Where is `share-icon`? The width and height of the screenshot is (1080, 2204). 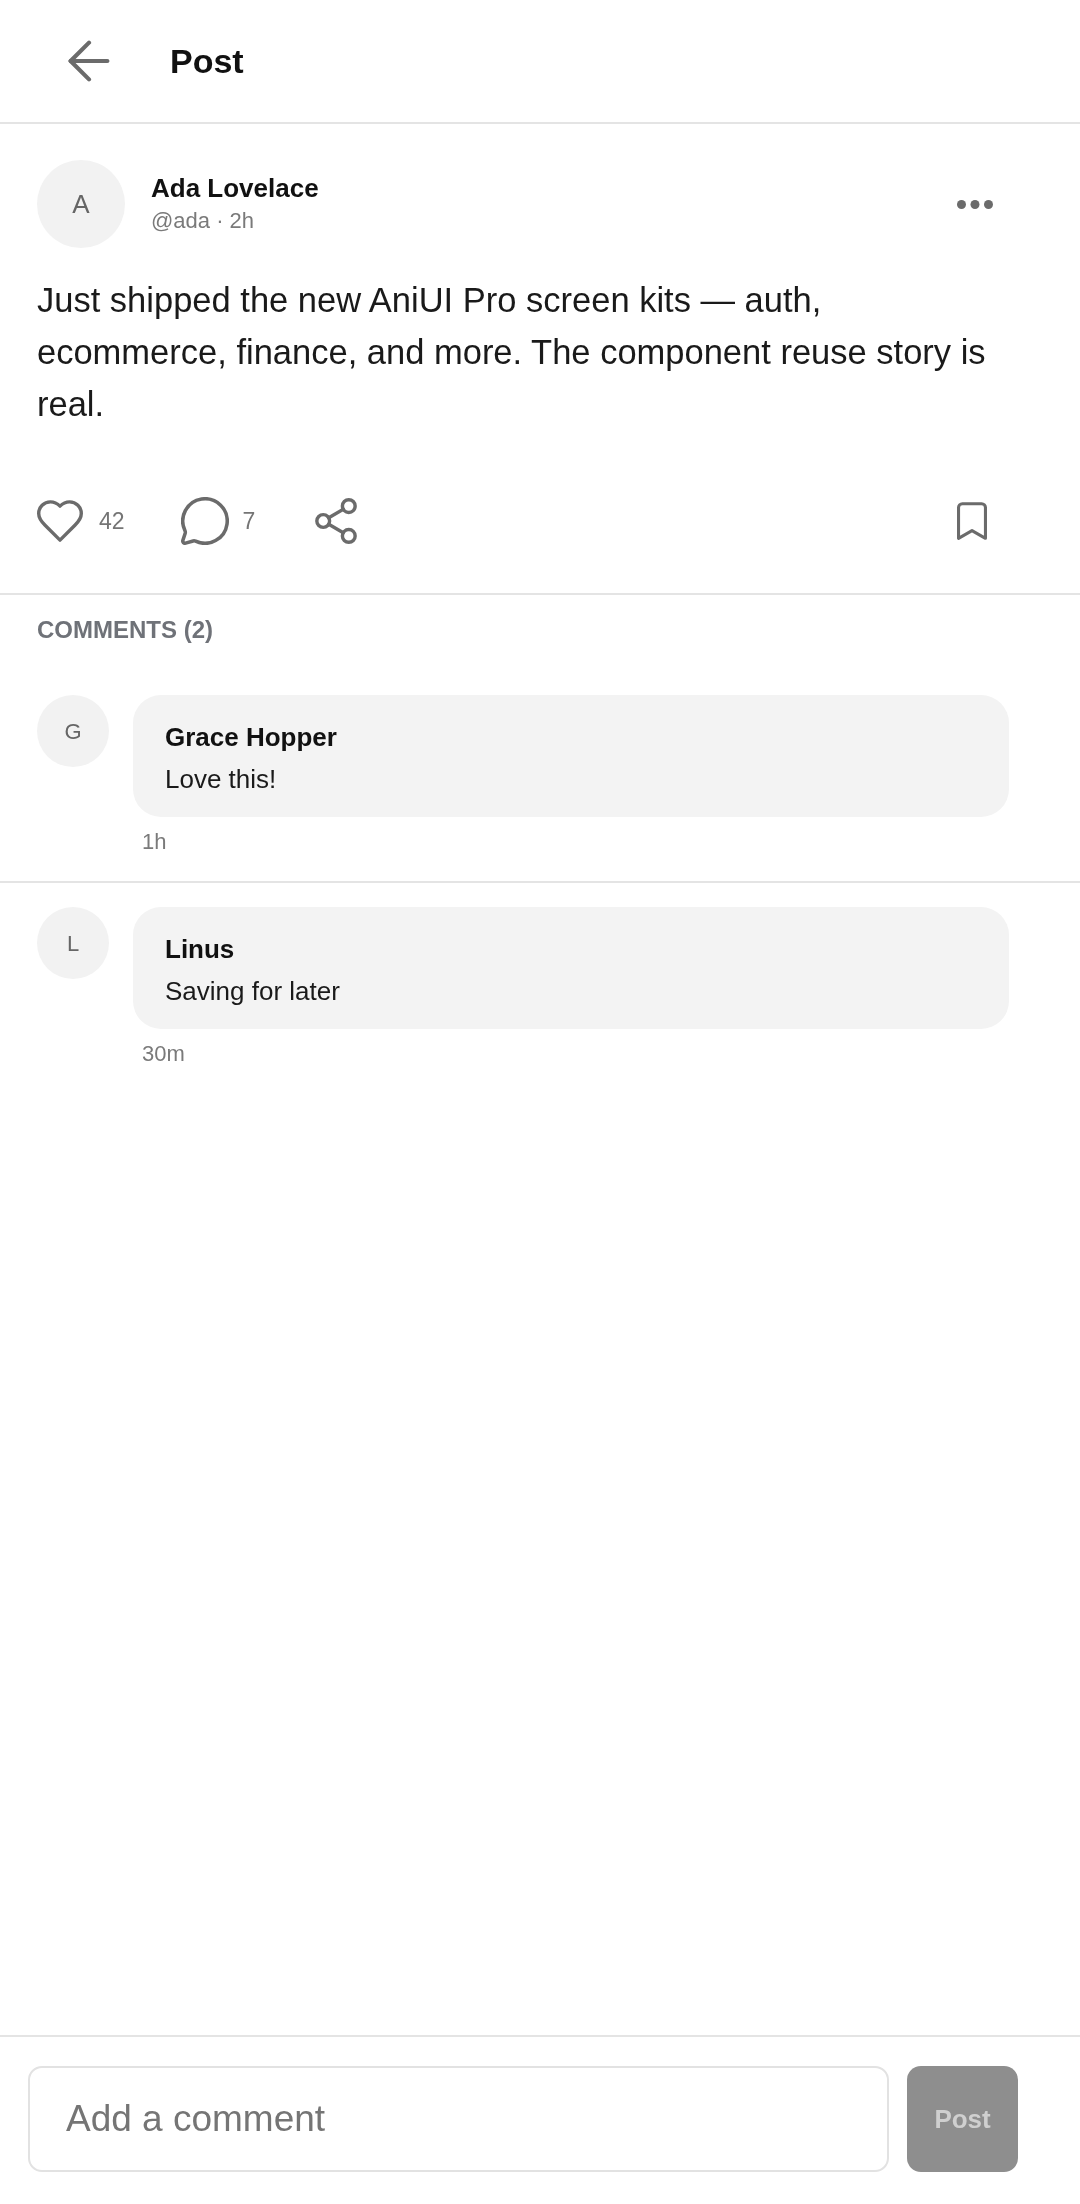
share-icon is located at coordinates (336, 521).